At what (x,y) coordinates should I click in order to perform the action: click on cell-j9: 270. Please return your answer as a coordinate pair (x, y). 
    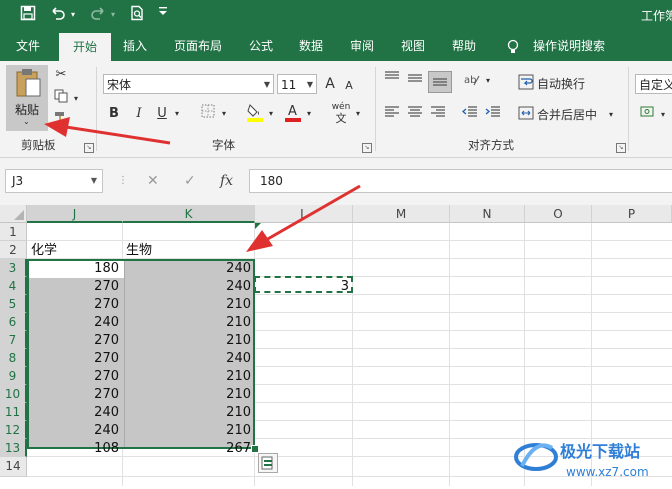
    Looking at the image, I should click on (73, 376).